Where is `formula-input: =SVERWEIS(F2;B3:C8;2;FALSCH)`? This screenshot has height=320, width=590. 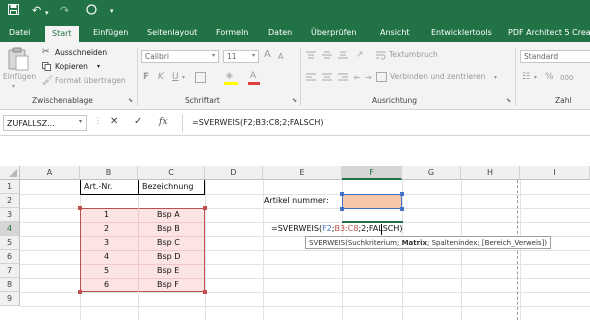 formula-input: =SVERWEIS(F2;B3:C8;2;FALSCH) is located at coordinates (257, 122).